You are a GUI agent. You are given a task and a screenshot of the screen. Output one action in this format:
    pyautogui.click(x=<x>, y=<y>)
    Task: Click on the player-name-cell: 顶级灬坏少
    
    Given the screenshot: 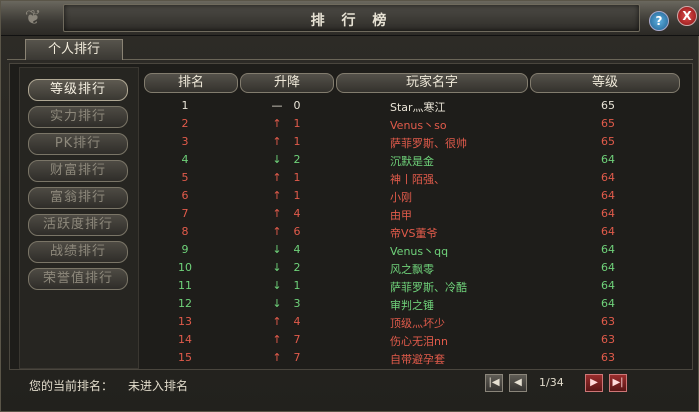 What is the action you would take?
    pyautogui.click(x=417, y=323)
    